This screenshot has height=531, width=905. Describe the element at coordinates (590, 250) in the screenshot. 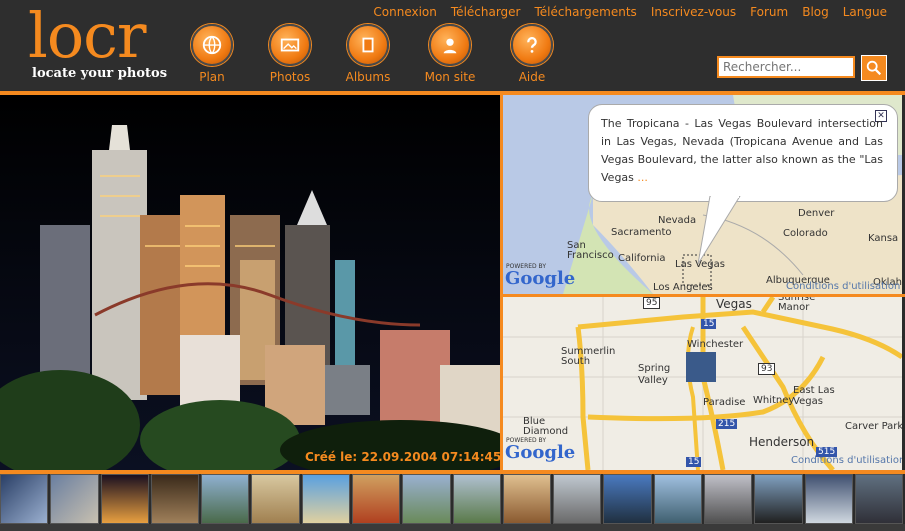

I see `map-label: San Francisco` at that location.